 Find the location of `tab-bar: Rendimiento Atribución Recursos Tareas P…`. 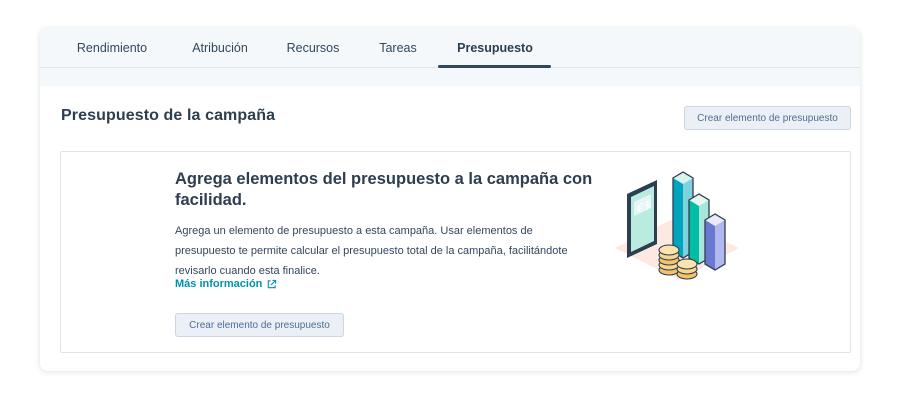

tab-bar: Rendimiento Atribución Recursos Tareas P… is located at coordinates (450, 48).